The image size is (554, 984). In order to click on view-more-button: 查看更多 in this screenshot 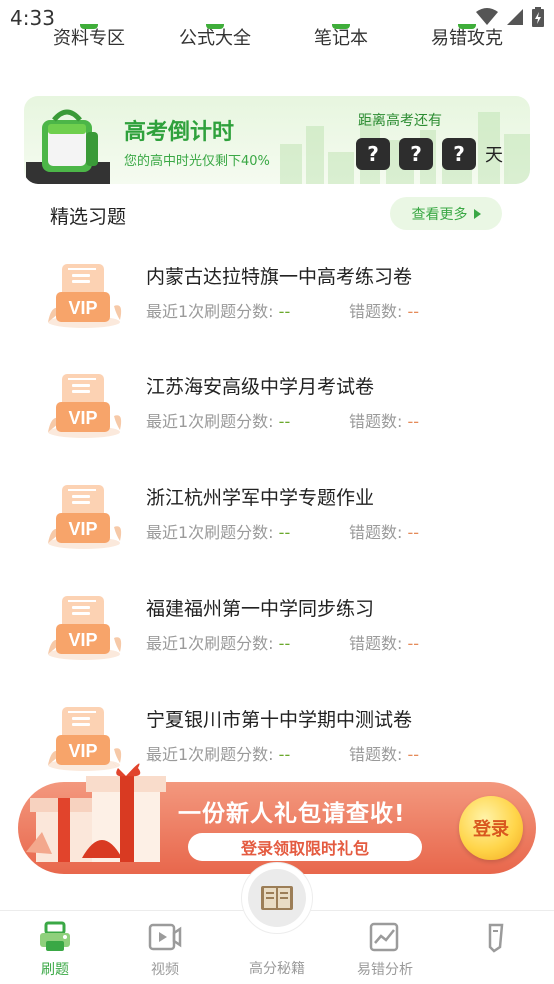, I will do `click(446, 213)`.